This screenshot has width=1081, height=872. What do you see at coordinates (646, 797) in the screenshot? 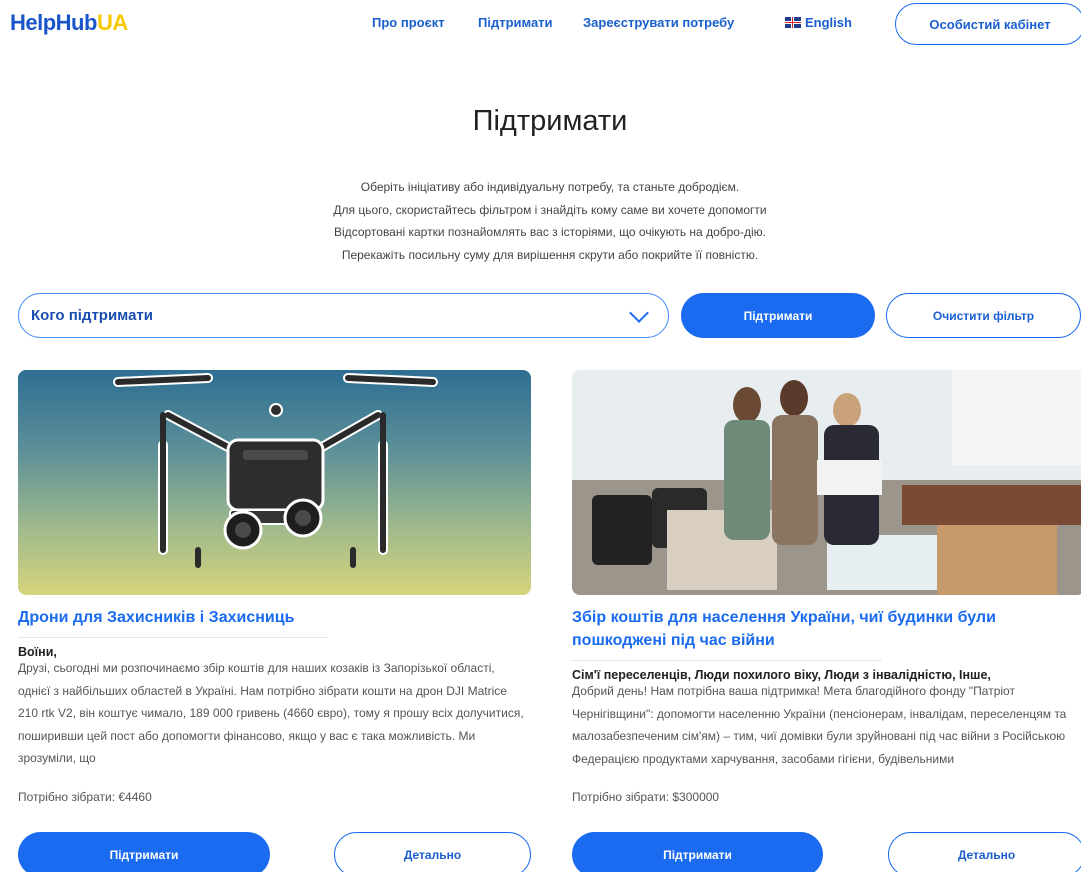
I see `card-goal-amount: Потрібно зібрати: $300000` at bounding box center [646, 797].